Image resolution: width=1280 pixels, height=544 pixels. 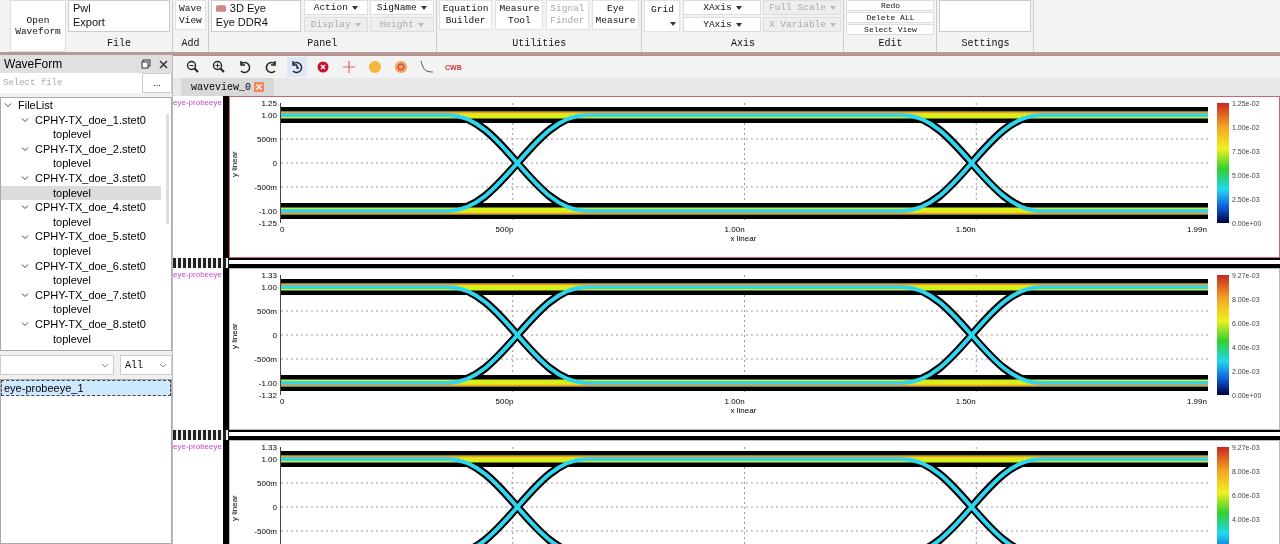 What do you see at coordinates (71, 83) in the screenshot?
I see `file-field: Select file` at bounding box center [71, 83].